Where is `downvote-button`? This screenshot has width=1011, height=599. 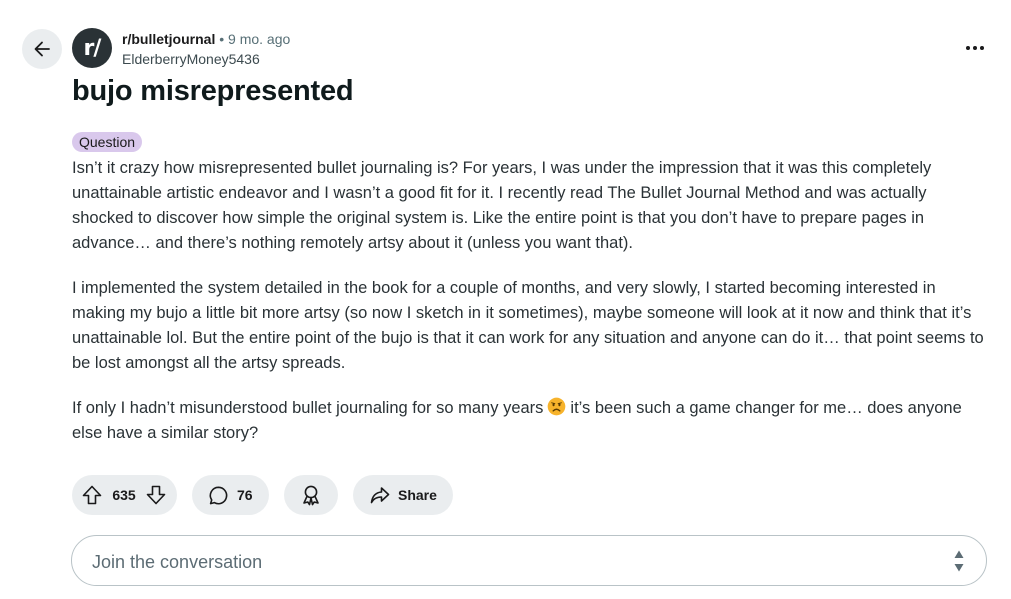
downvote-button is located at coordinates (156, 495).